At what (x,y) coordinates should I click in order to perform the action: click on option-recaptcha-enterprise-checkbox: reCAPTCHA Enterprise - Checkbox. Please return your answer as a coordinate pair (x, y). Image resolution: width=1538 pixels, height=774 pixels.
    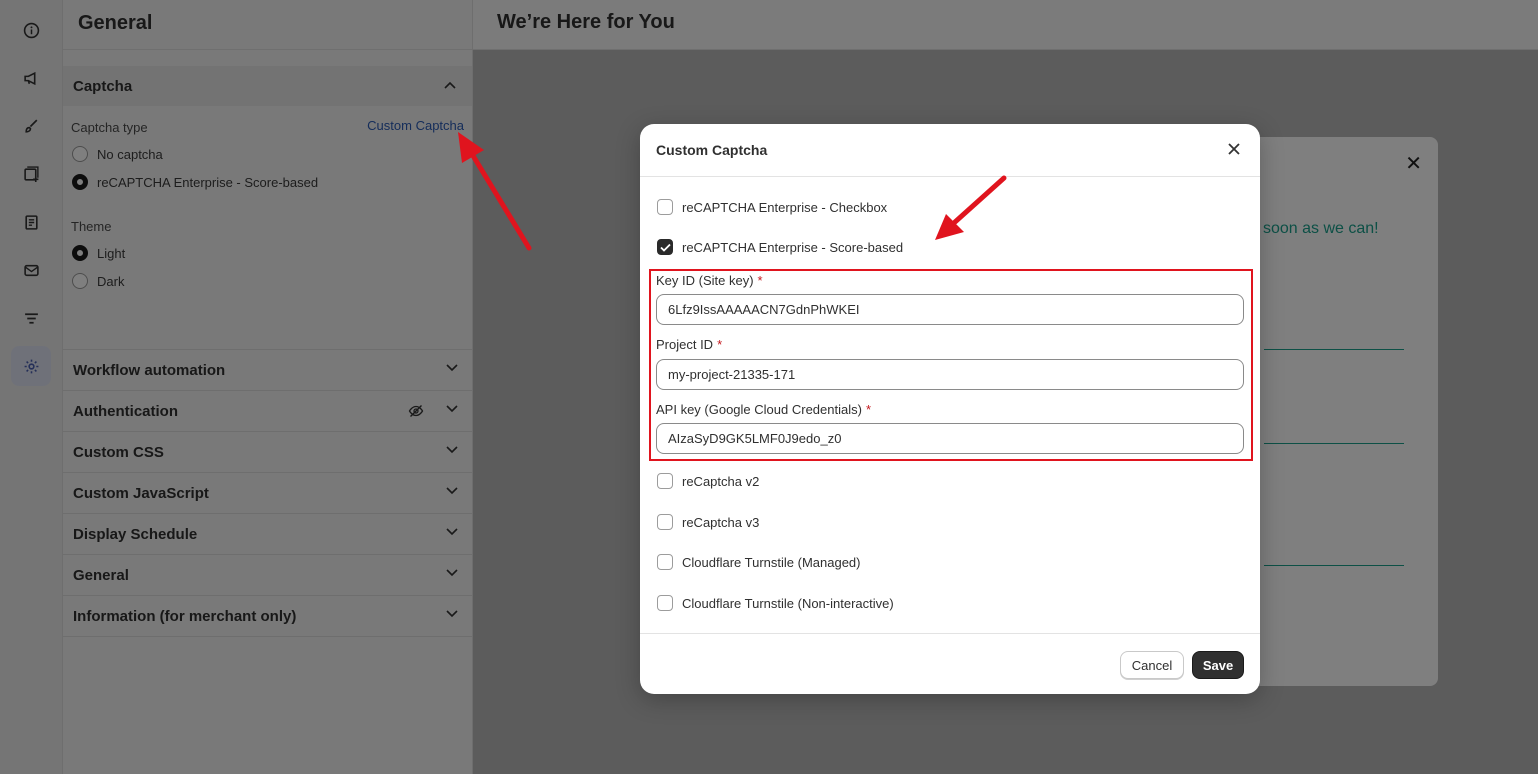
    Looking at the image, I should click on (772, 207).